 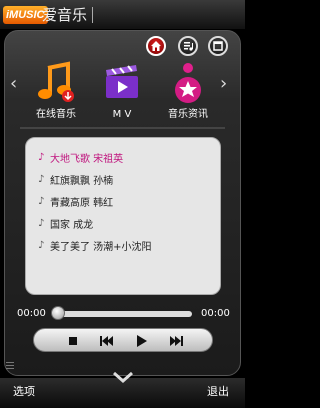 I want to click on tab-music-news: 音乐资讯, so click(x=188, y=91).